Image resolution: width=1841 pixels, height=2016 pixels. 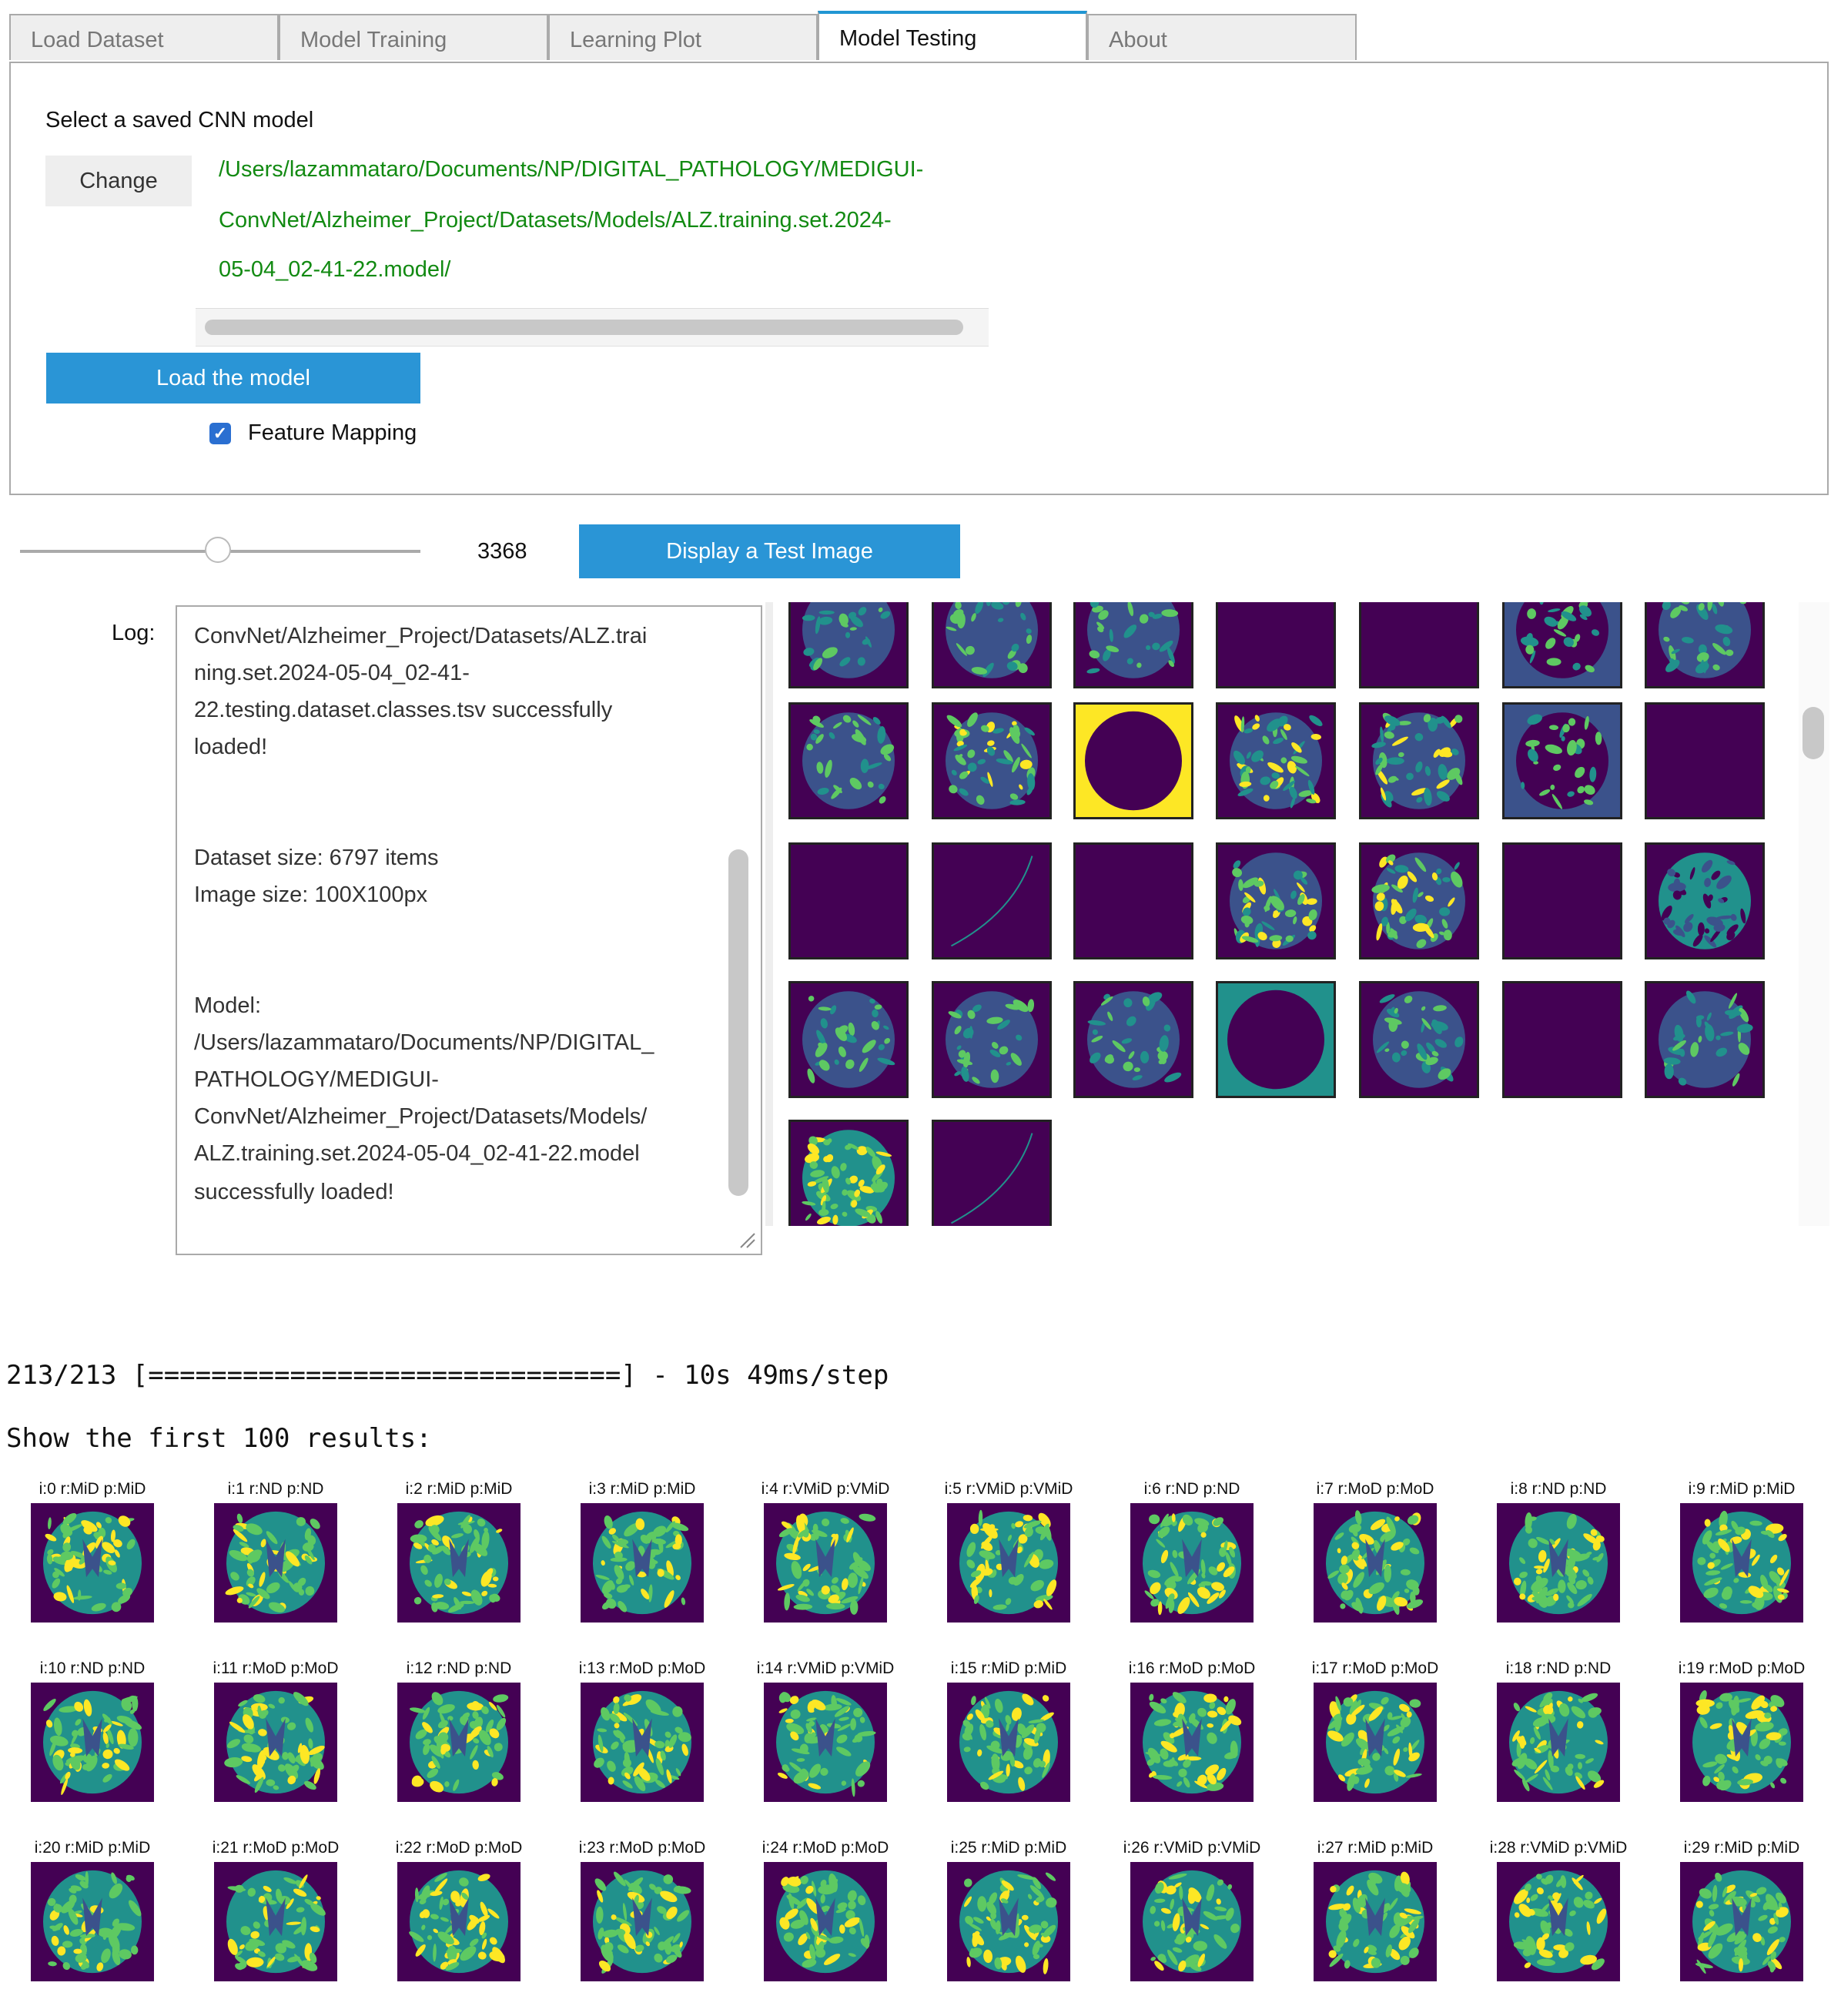 I want to click on result-label: i:6 r:ND p:ND, so click(x=1191, y=1489).